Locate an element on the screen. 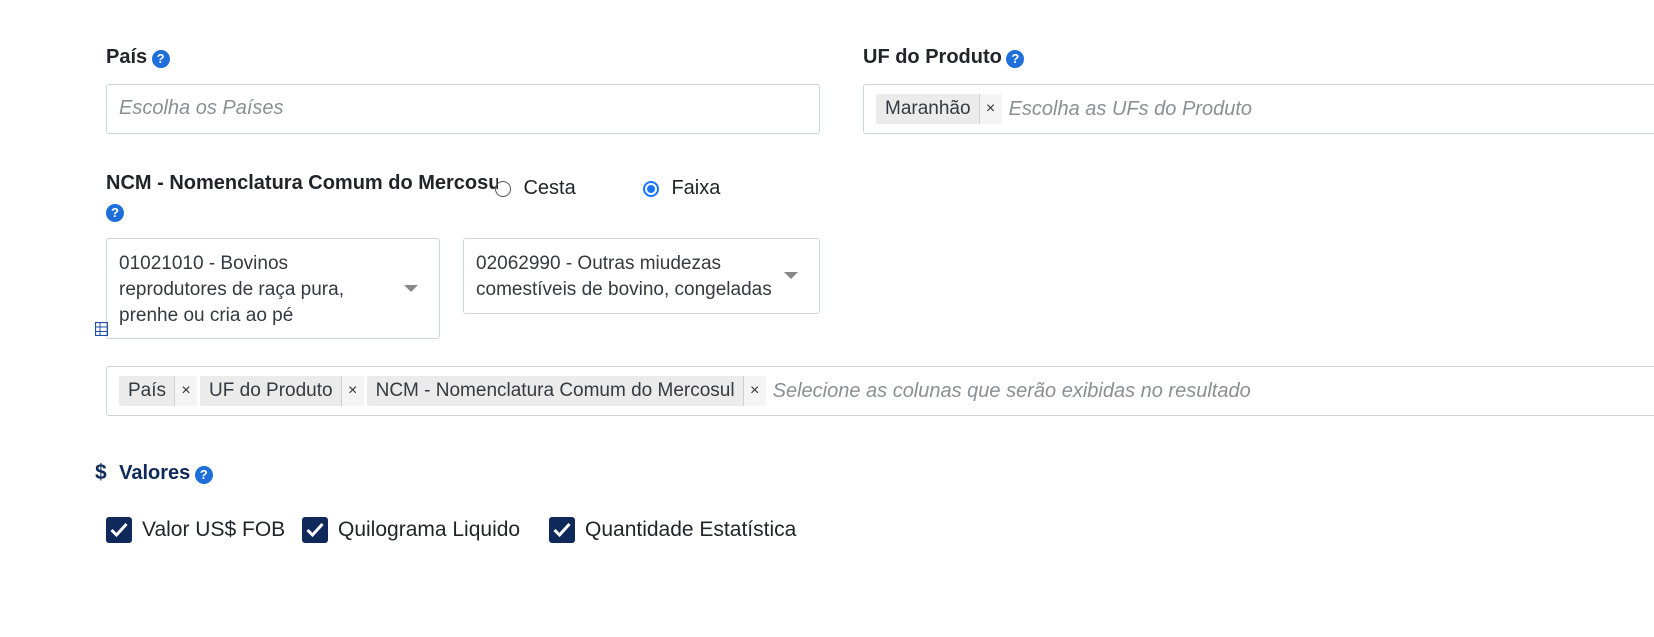 The image size is (1654, 637). column-chip: UF do Produto × is located at coordinates (282, 391).